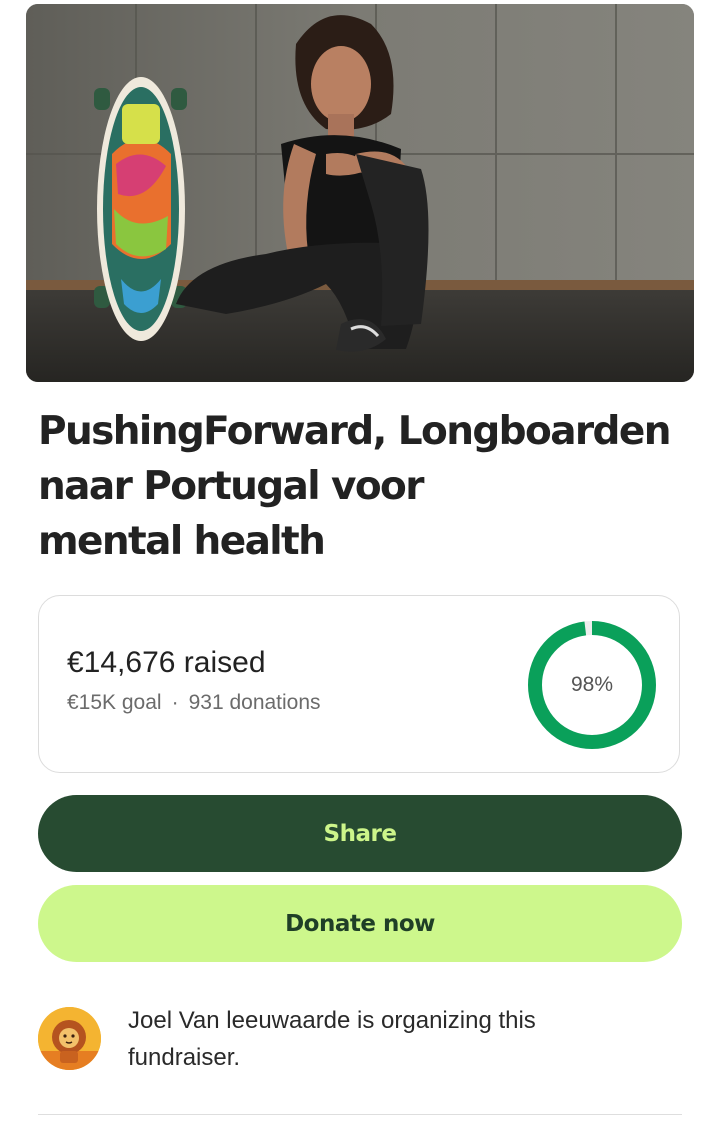 This screenshot has width=719, height=1133. What do you see at coordinates (182, 541) in the screenshot?
I see `title-line-3: mental health` at bounding box center [182, 541].